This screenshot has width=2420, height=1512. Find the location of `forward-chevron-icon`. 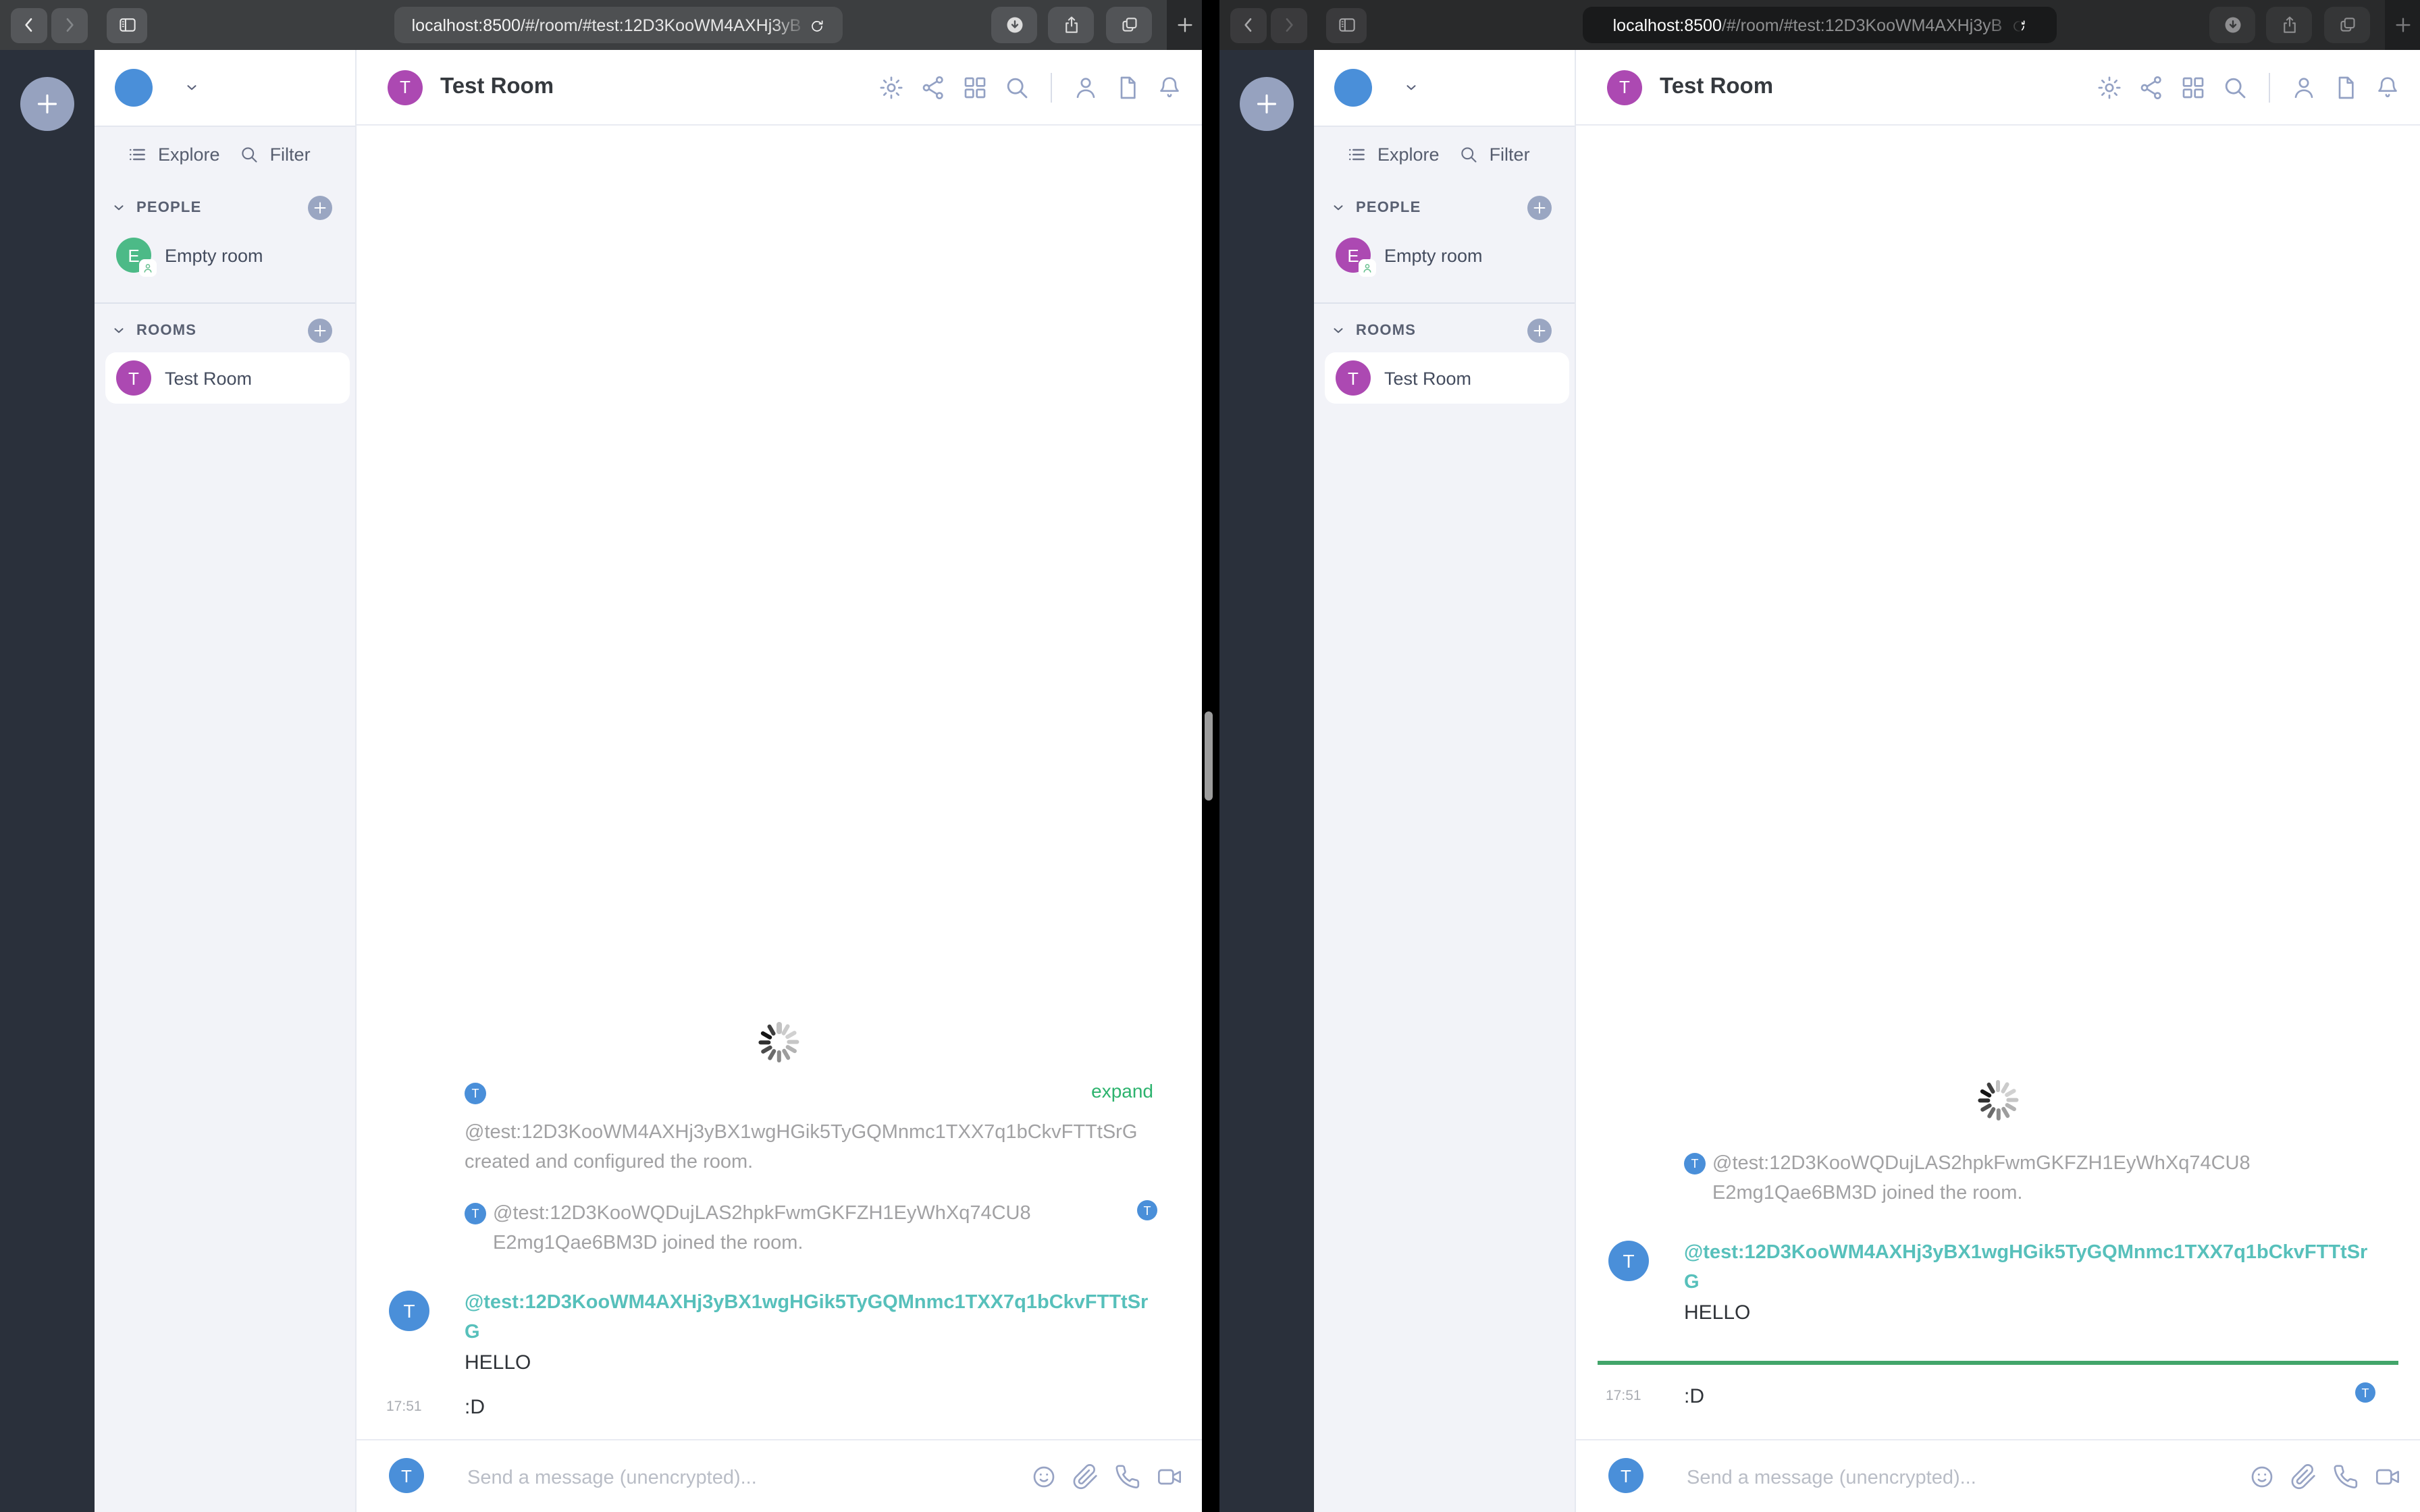

forward-chevron-icon is located at coordinates (1289, 25).